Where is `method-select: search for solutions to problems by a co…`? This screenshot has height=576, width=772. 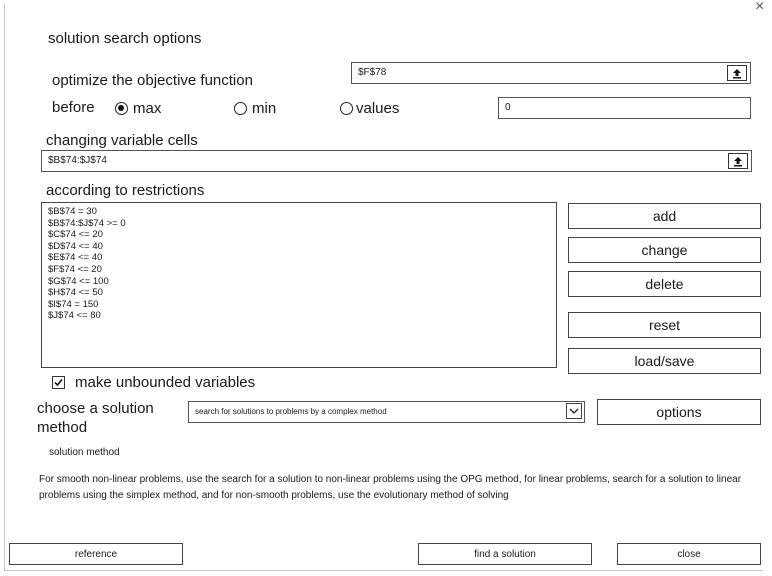
method-select: search for solutions to problems by a co… is located at coordinates (386, 412).